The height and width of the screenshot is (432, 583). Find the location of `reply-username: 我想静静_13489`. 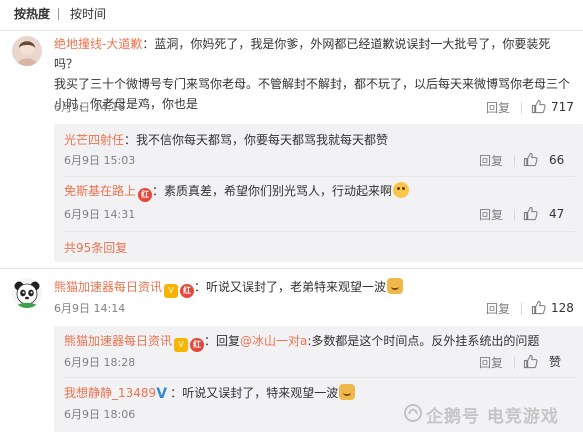

reply-username: 我想静静_13489 is located at coordinates (110, 393).